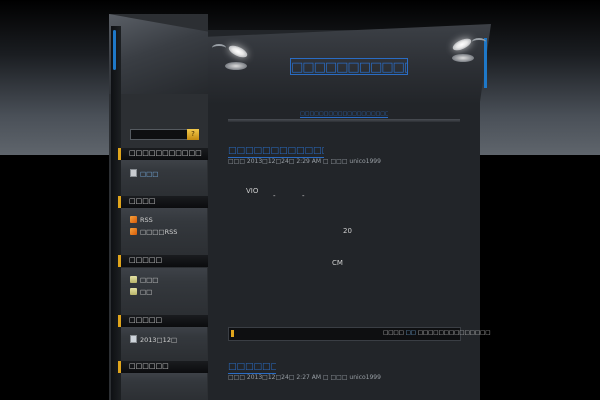 This screenshot has height=400, width=600. Describe the element at coordinates (304, 161) in the screenshot. I see `post-meta: □□□ 2013□12□24□ 2:29 AM □ □□□ unico1999` at that location.